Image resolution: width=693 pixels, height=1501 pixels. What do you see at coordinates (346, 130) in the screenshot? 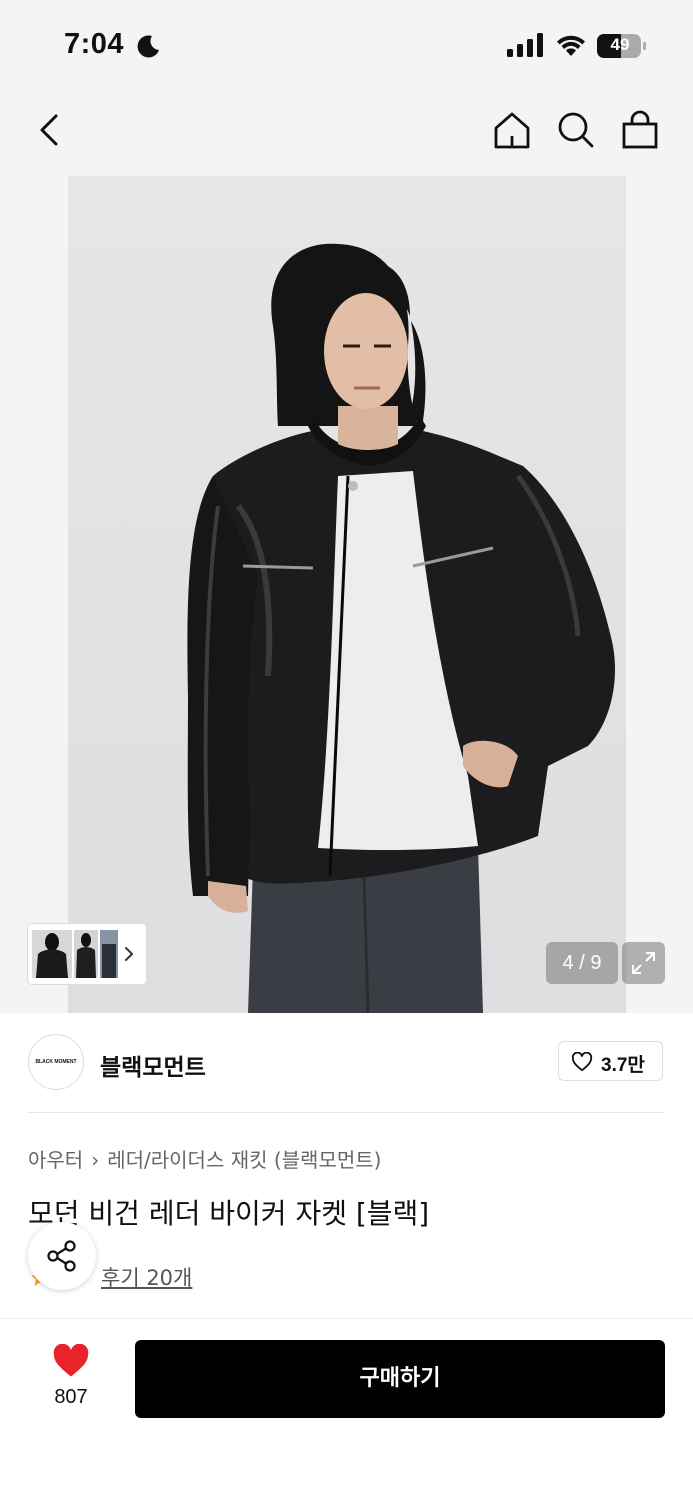
I see `nav-bar` at bounding box center [346, 130].